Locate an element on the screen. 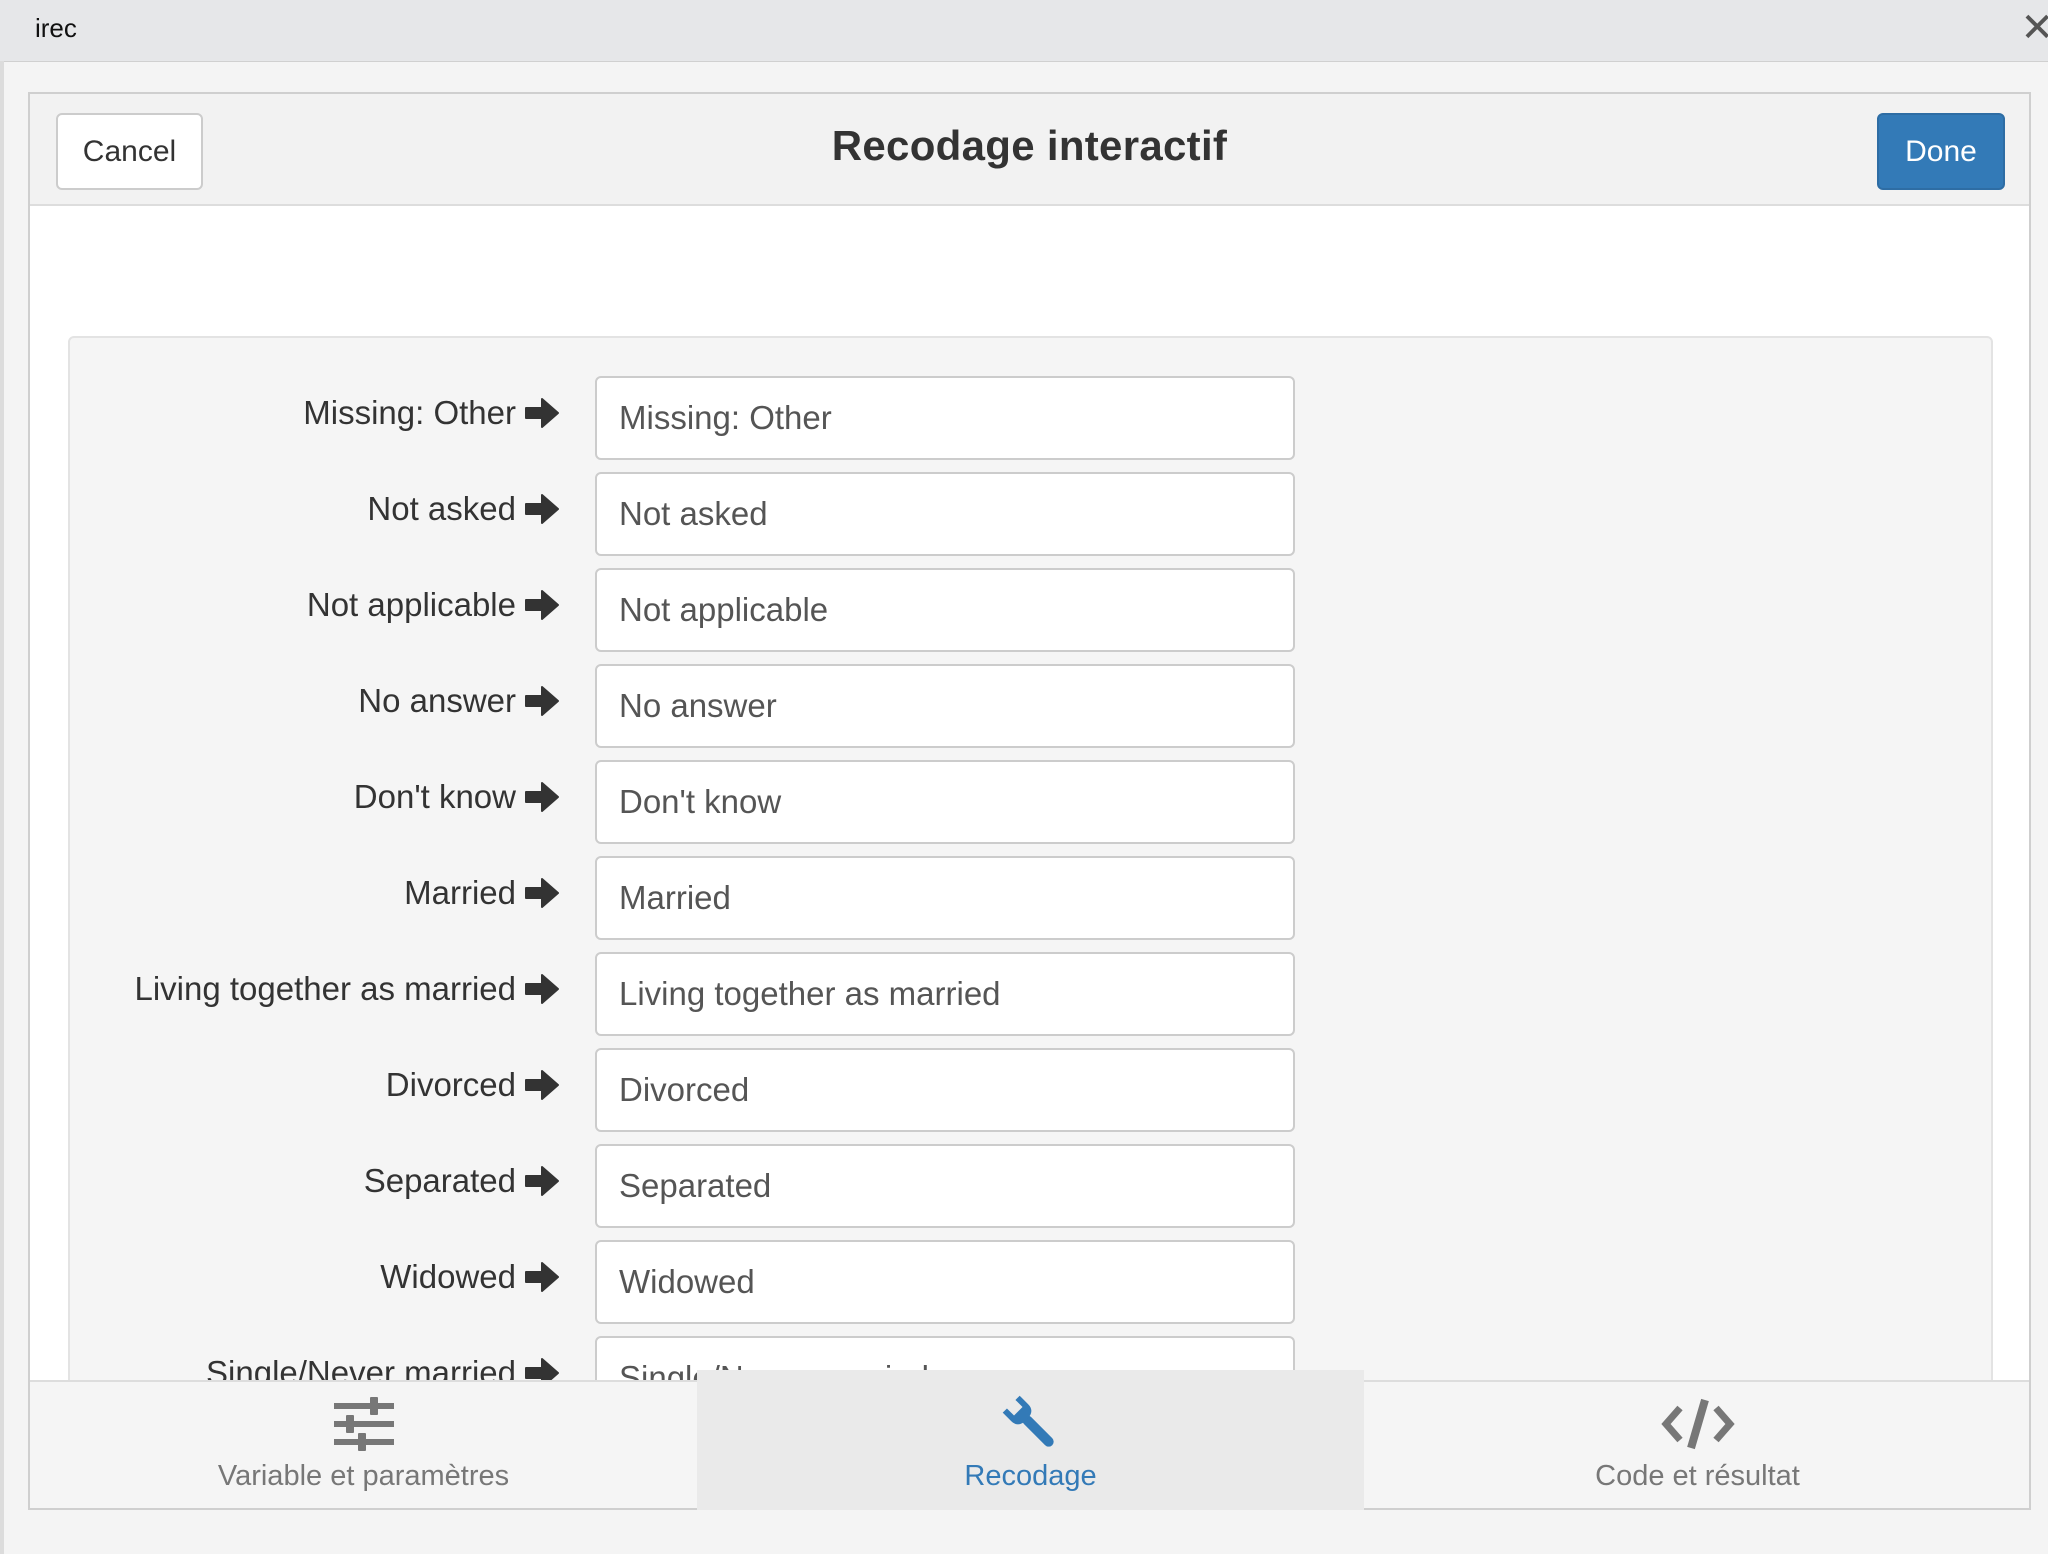  code-icon is located at coordinates (1697, 1424).